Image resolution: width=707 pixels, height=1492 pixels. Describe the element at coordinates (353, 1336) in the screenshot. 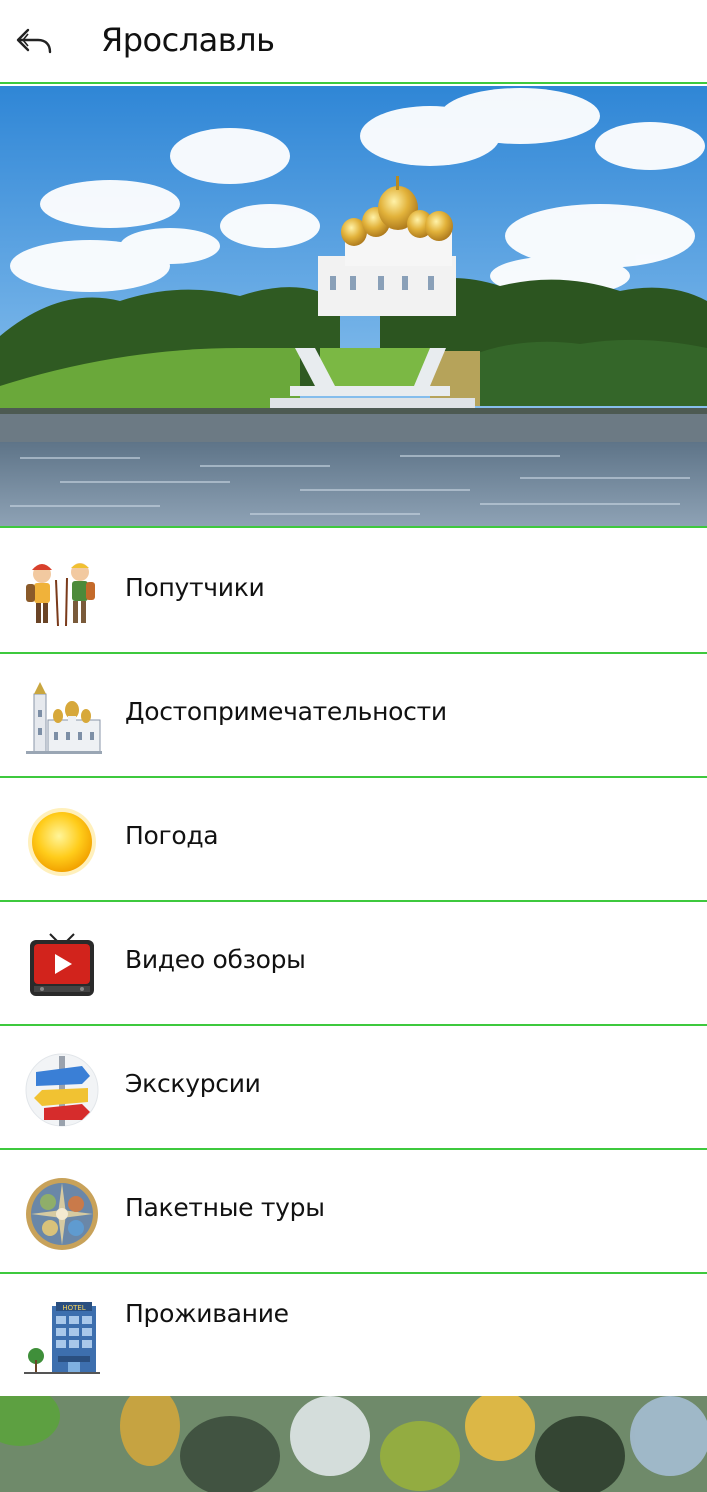

I see `menu-item-accommodation: HOTEL Проживание` at that location.